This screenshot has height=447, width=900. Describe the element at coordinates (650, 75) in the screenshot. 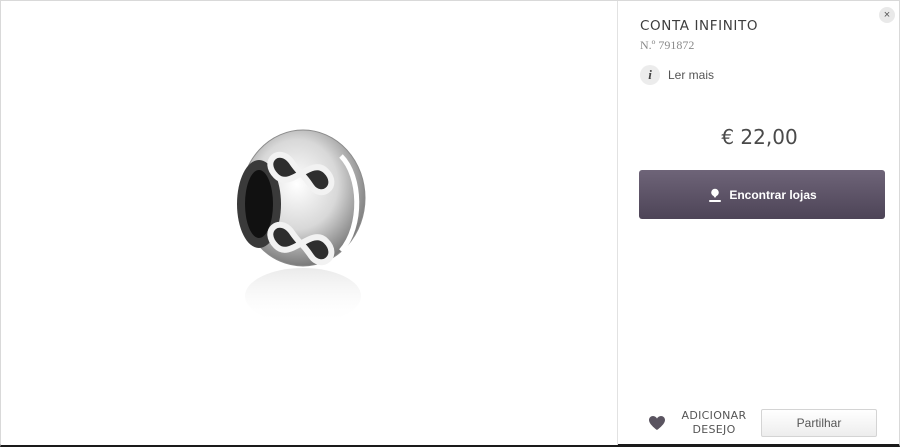

I see `info-icon: i` at that location.